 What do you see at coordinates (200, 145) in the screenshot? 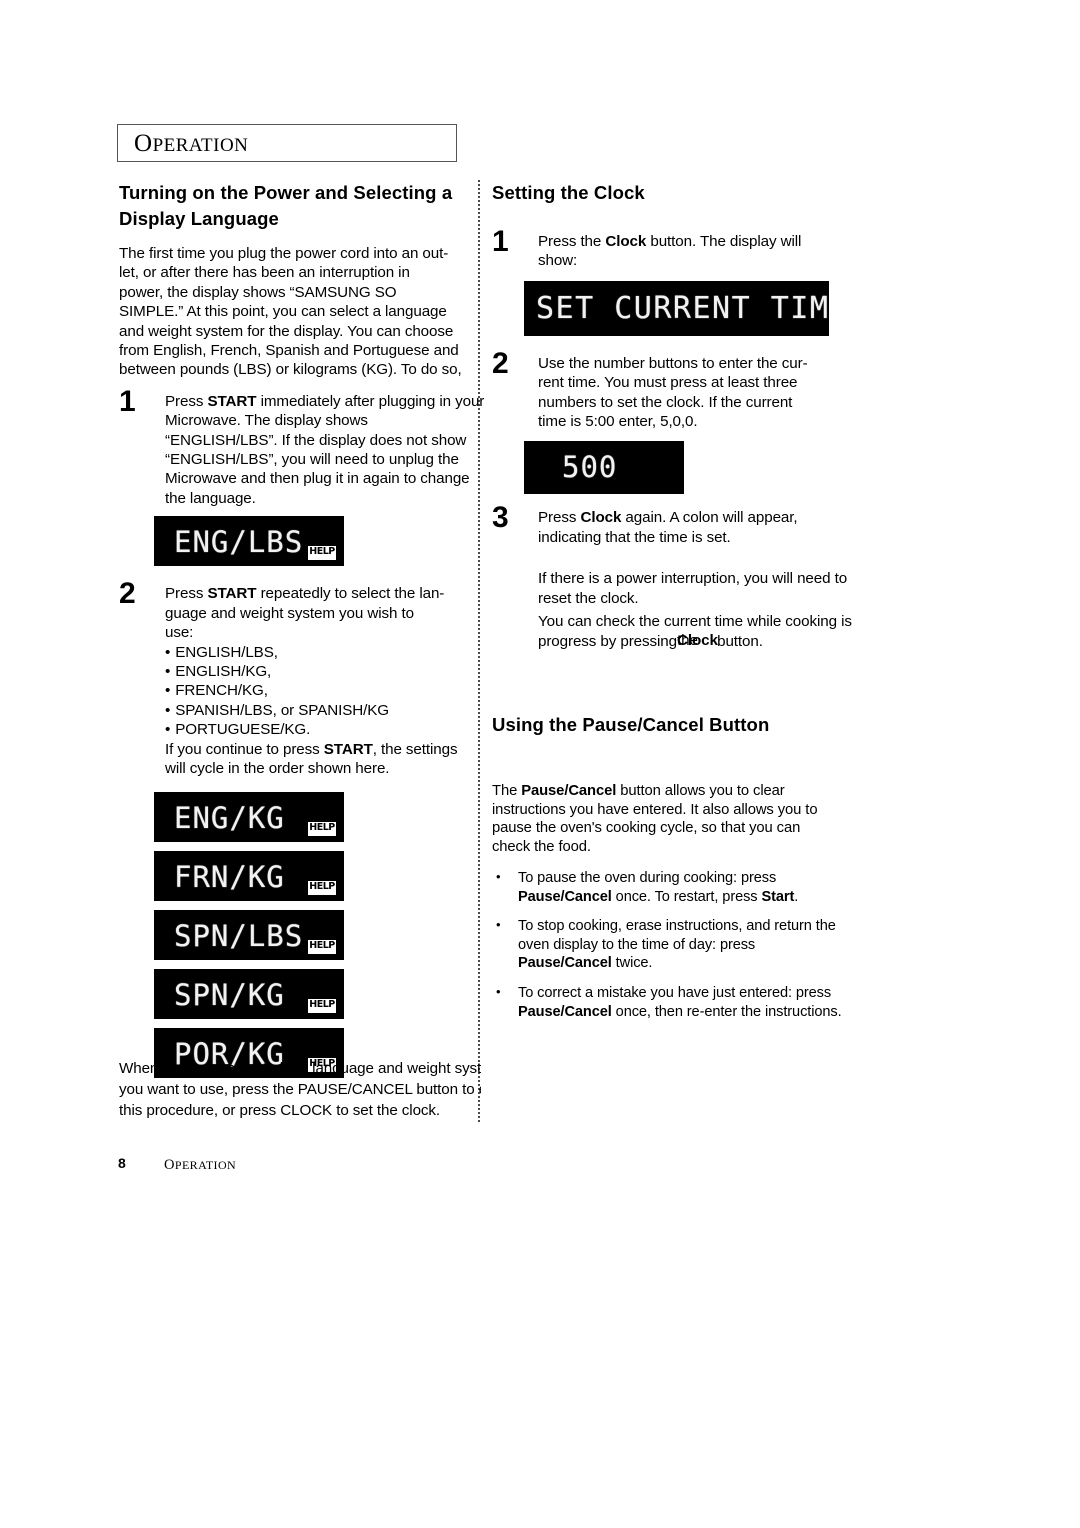
I see `section-banner-rest: PERATION` at bounding box center [200, 145].